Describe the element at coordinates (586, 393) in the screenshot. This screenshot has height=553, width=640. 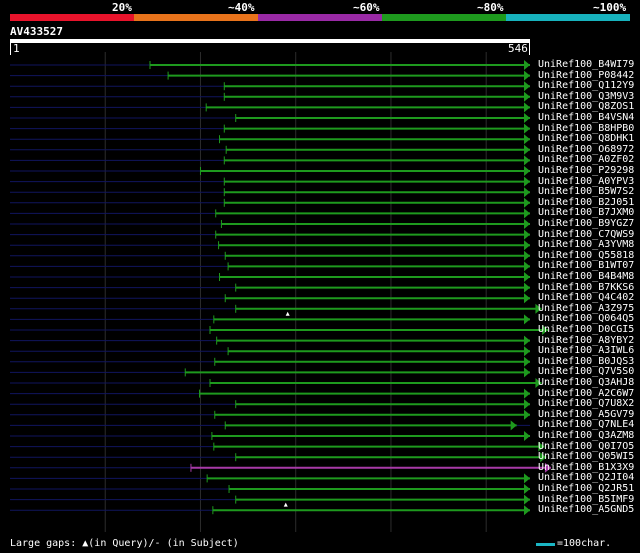
I see `hit-label: UniRef100_A2C6W7` at that location.